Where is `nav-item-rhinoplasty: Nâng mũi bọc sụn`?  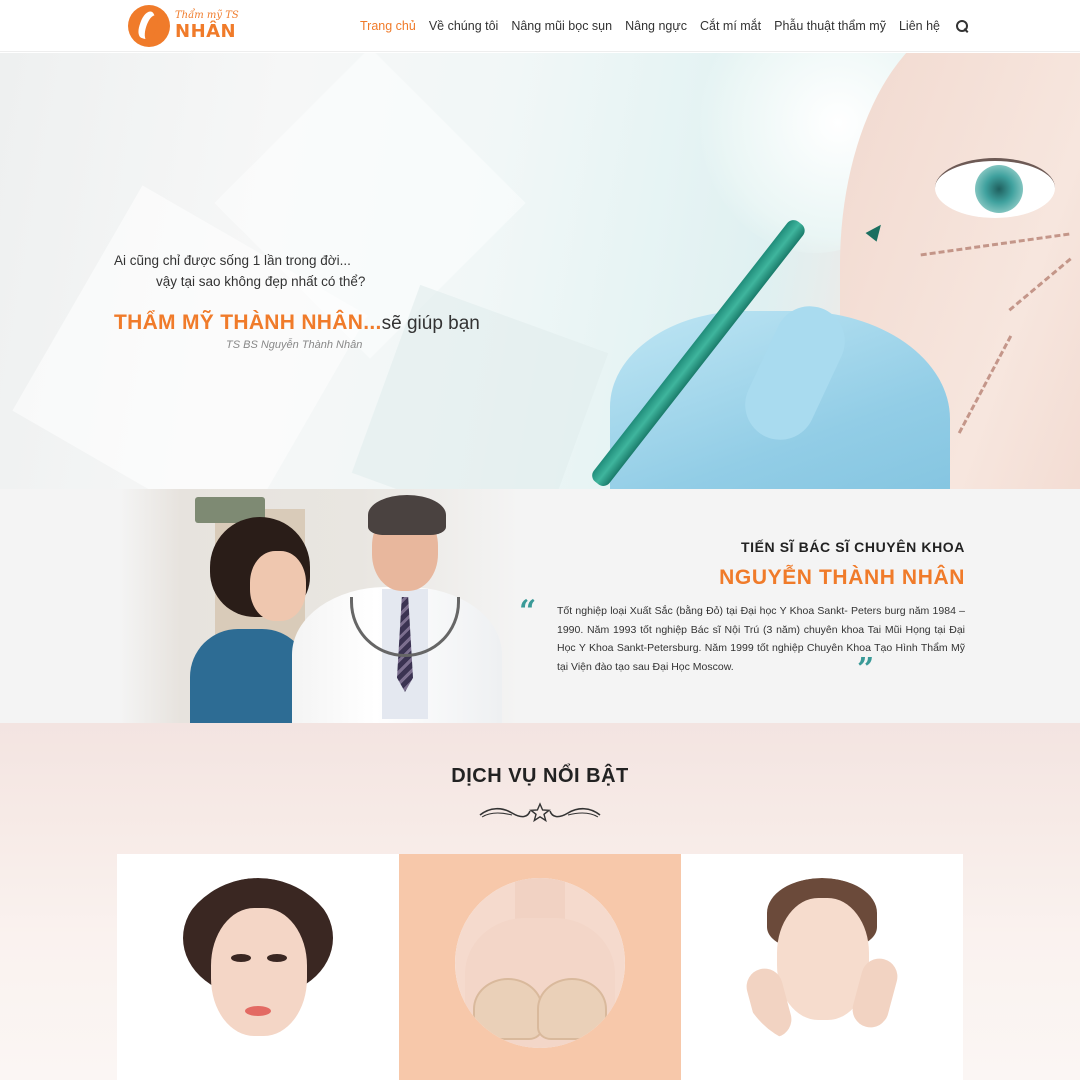
nav-item-rhinoplasty: Nâng mũi bọc sụn is located at coordinates (561, 26).